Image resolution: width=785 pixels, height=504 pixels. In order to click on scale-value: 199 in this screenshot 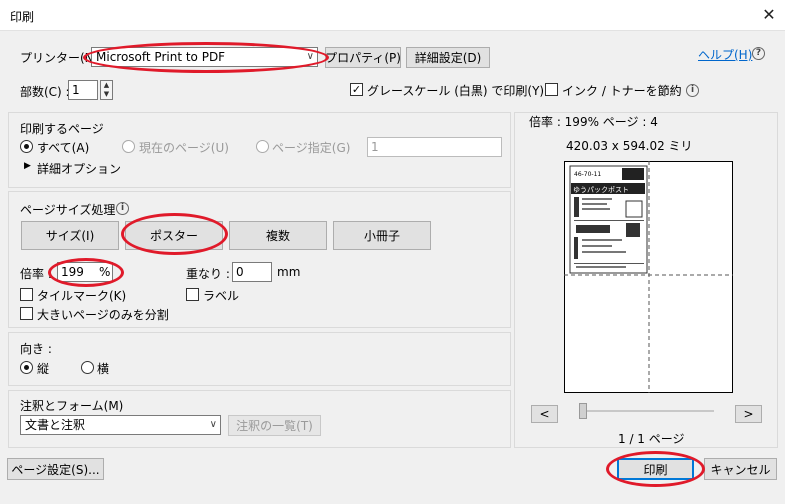, I will do `click(72, 272)`.